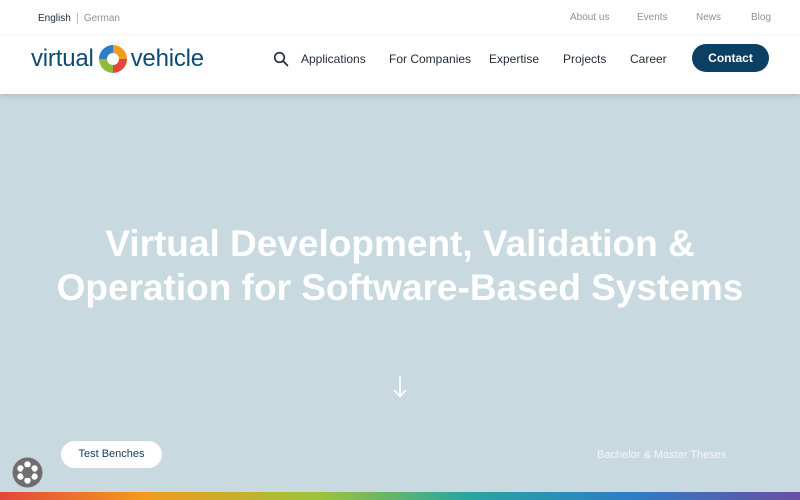 The height and width of the screenshot is (500, 800). What do you see at coordinates (730, 58) in the screenshot?
I see `contact-button: Contact` at bounding box center [730, 58].